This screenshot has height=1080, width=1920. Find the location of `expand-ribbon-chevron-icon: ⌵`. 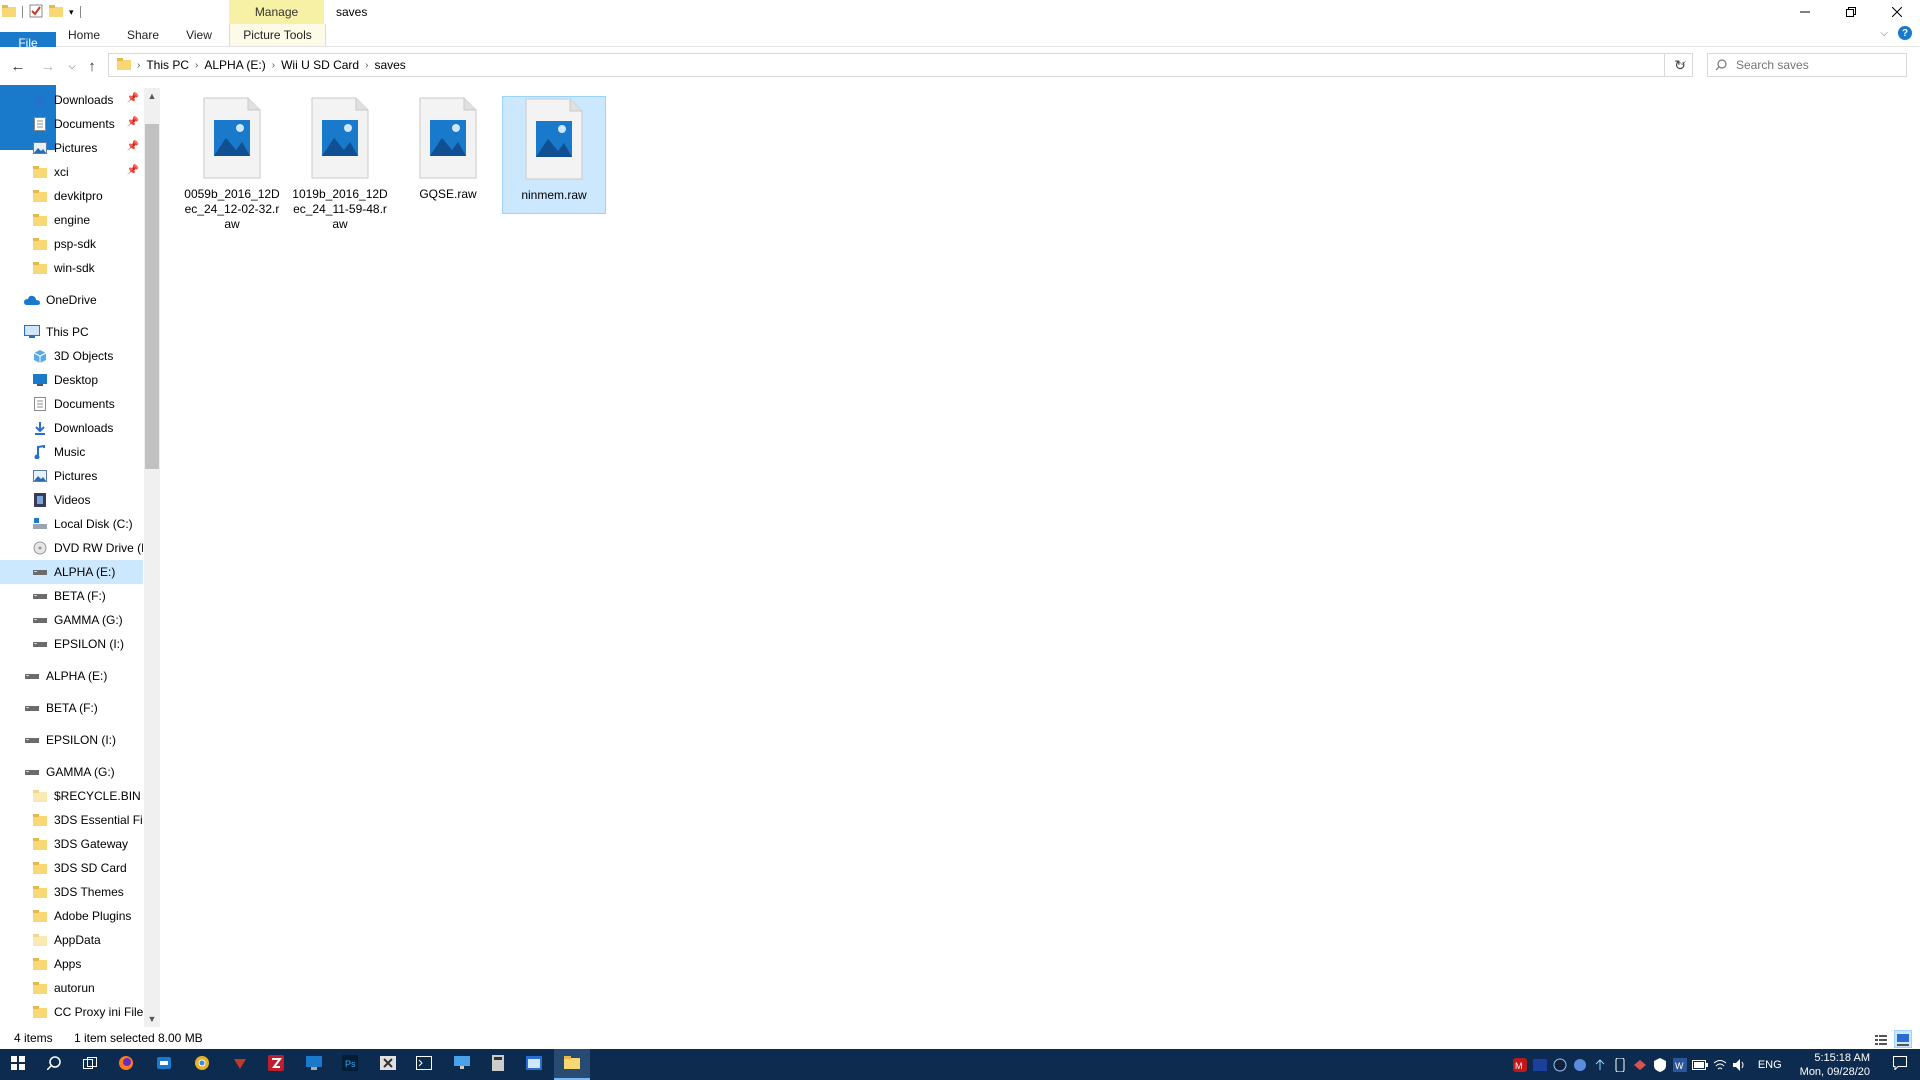

expand-ribbon-chevron-icon: ⌵ is located at coordinates (1884, 33).